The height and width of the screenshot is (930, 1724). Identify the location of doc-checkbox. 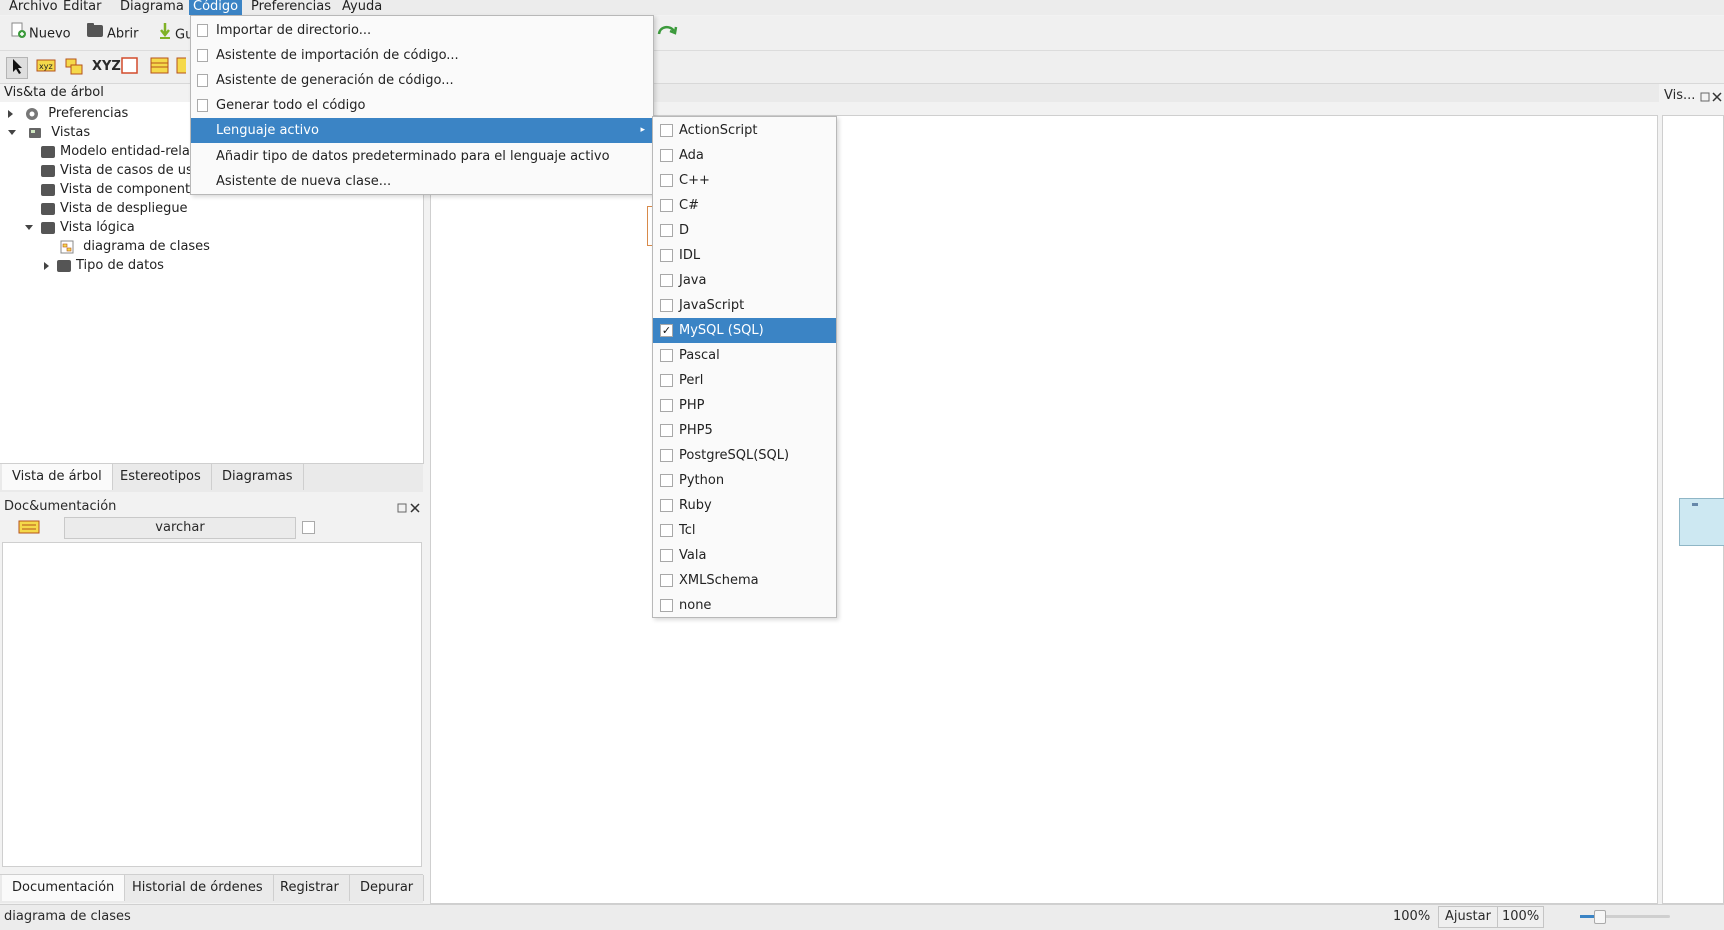
(308, 527).